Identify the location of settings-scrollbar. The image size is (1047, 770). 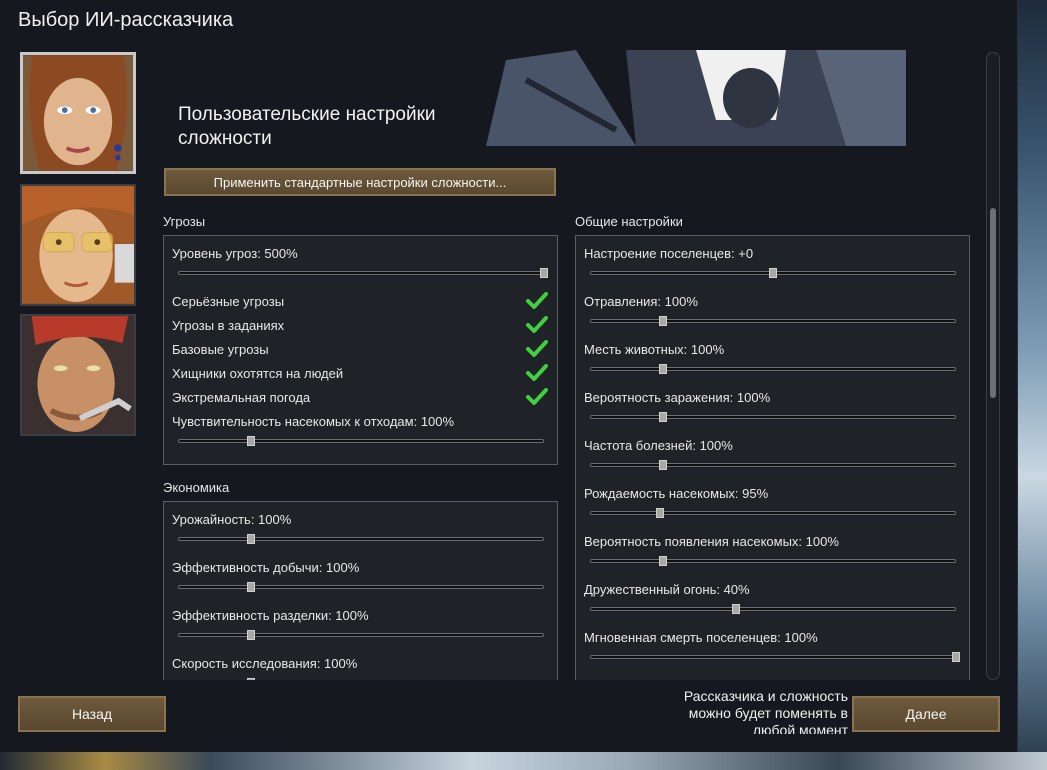
(993, 366).